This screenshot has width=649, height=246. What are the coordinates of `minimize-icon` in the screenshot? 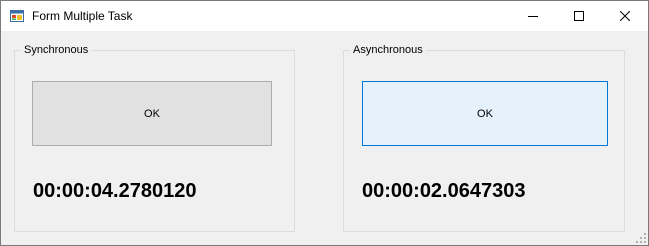 It's located at (533, 16).